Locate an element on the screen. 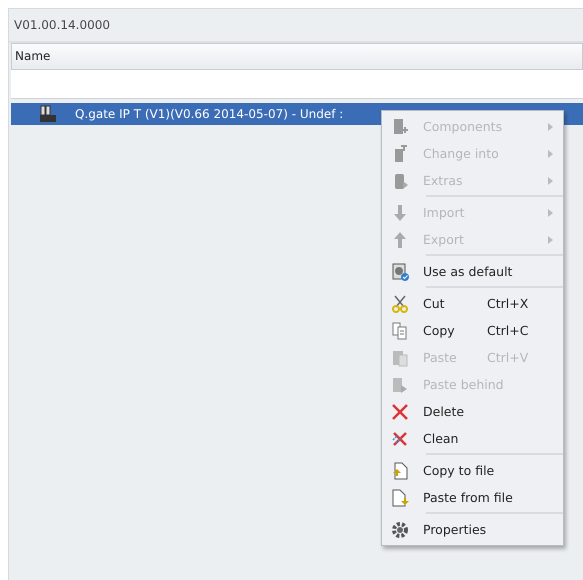 Image resolution: width=583 pixels, height=580 pixels. menu-item: Properties is located at coordinates (472, 529).